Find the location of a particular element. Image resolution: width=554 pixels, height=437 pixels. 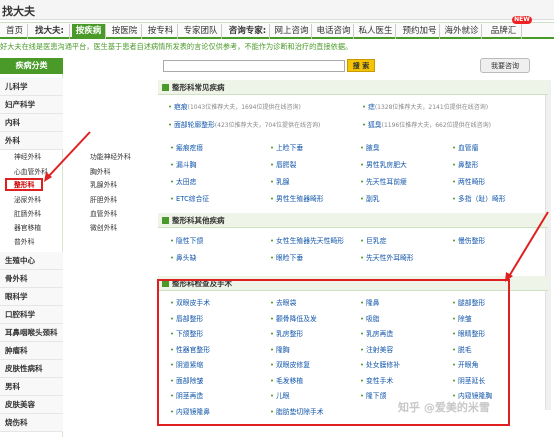

watermark: 知乎 @爱美的米雪 is located at coordinates (444, 407).